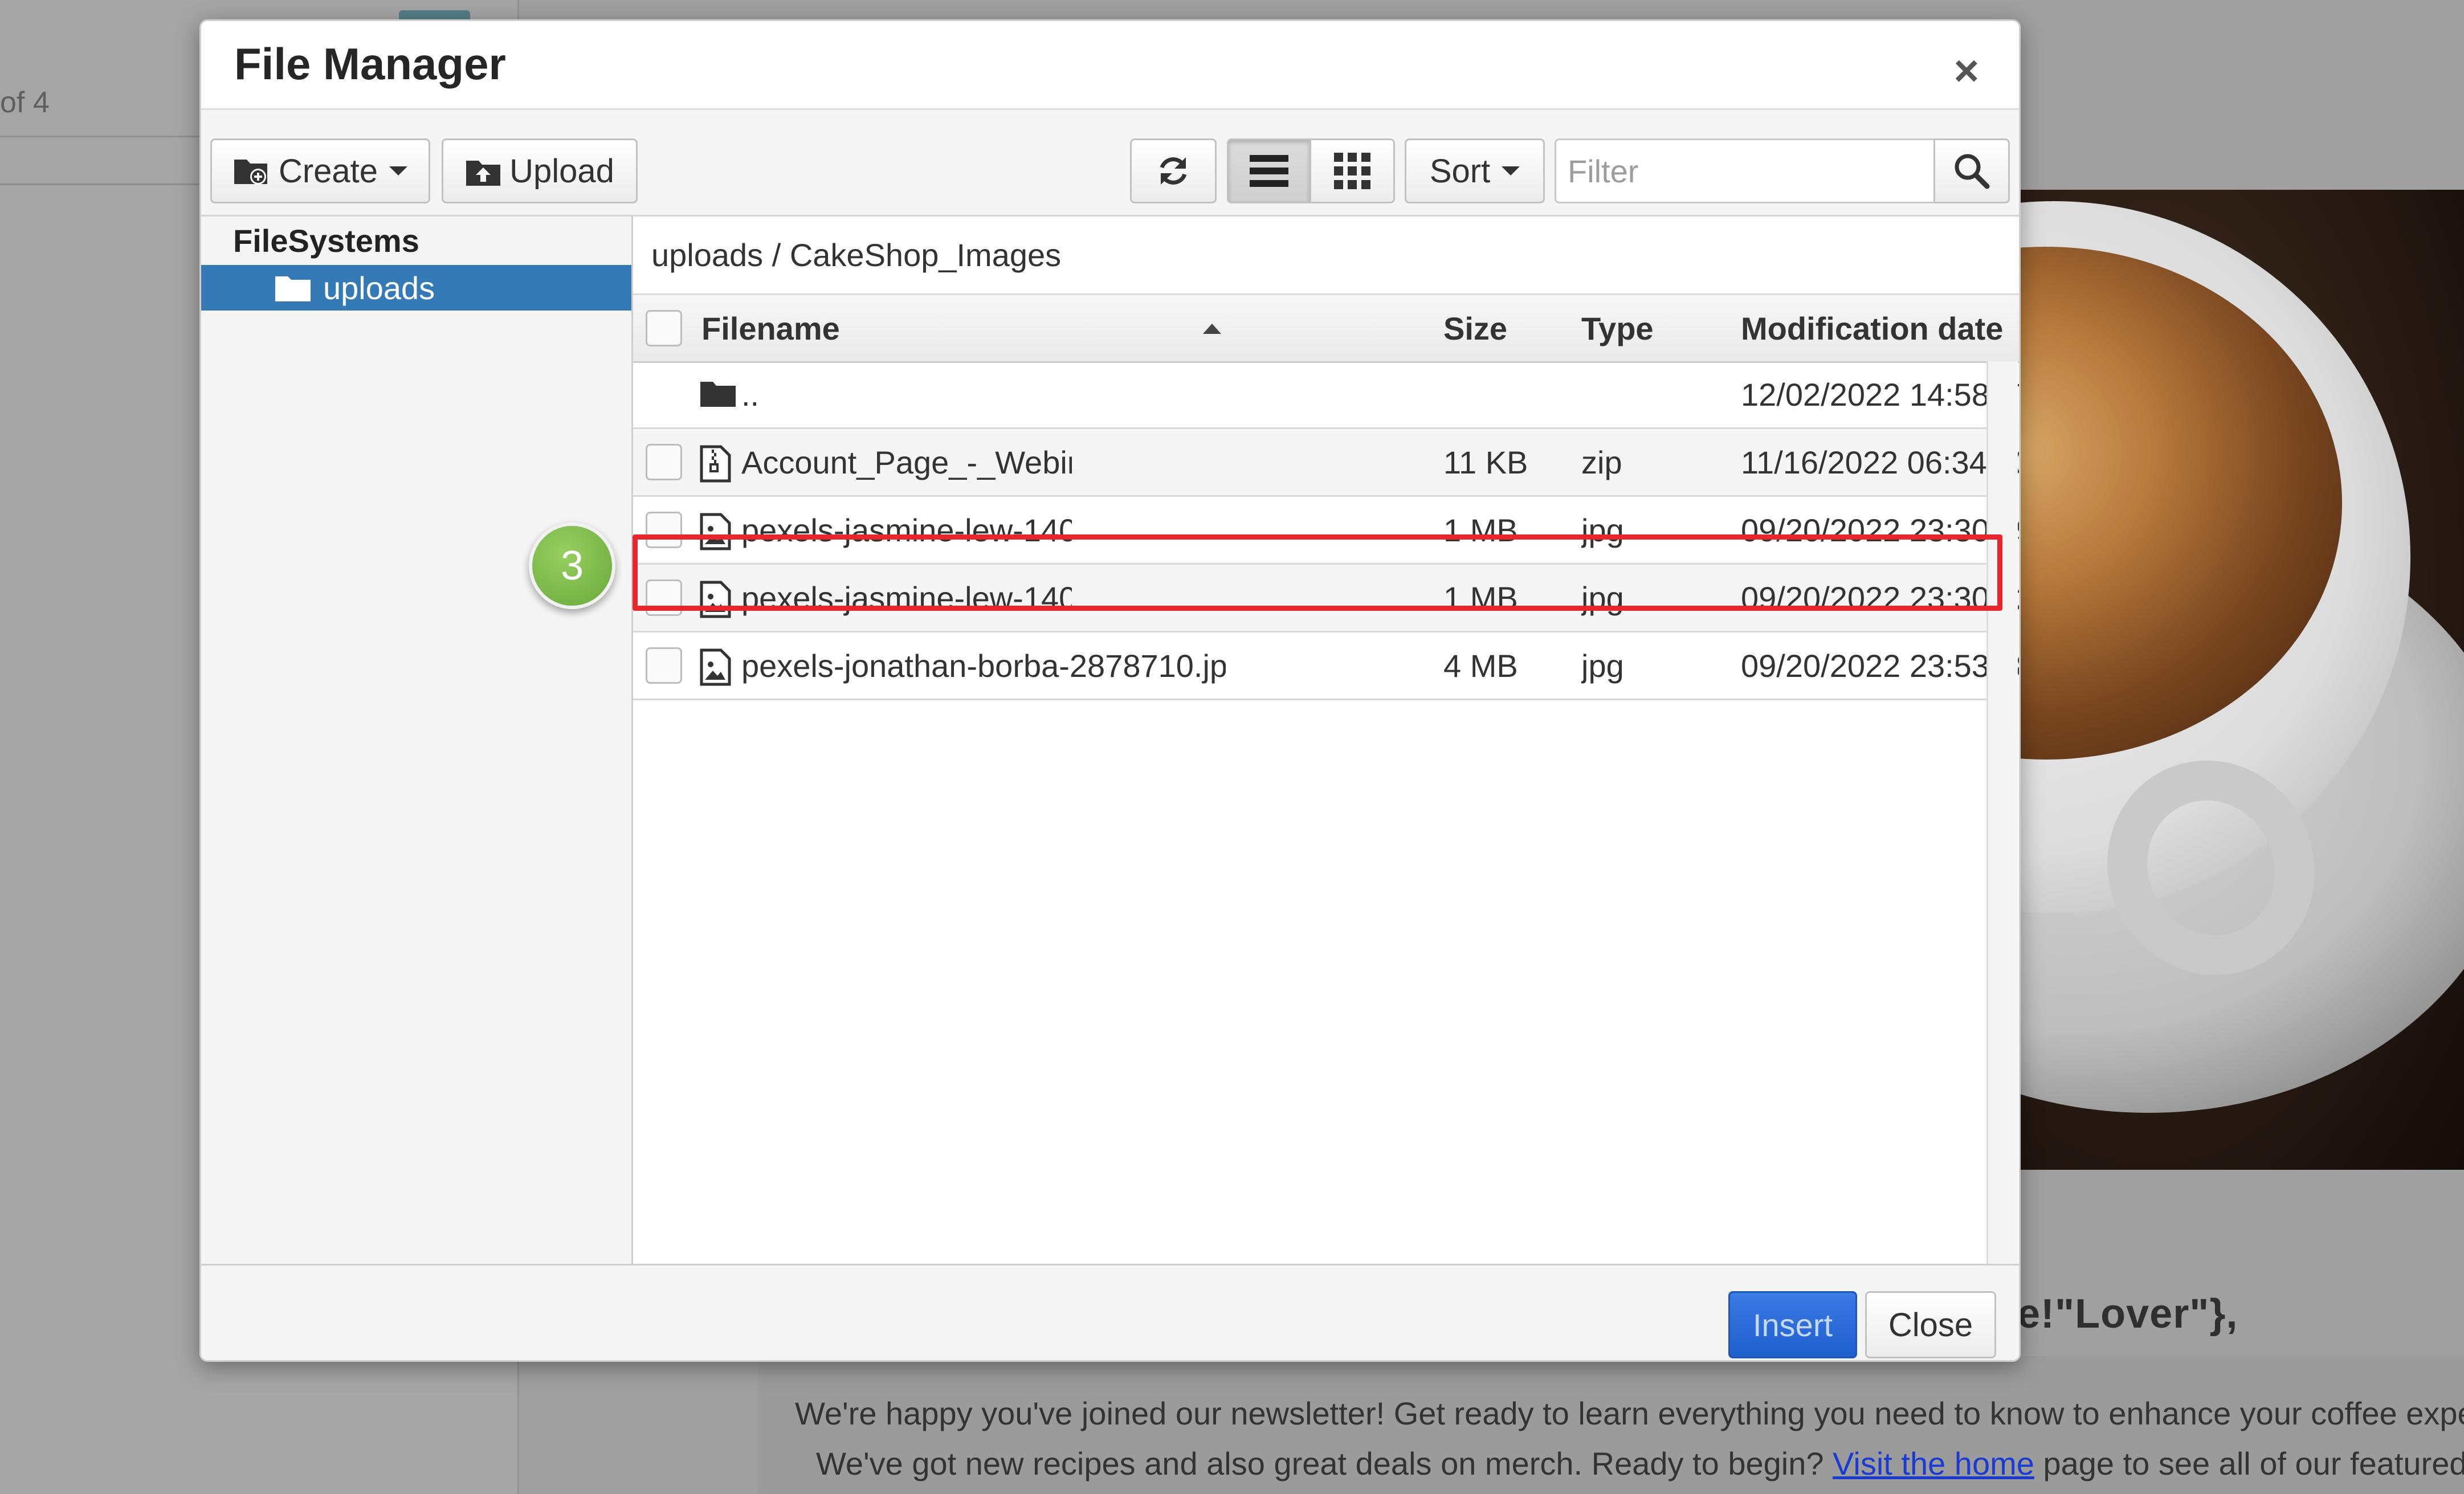 This screenshot has height=1494, width=2464. Describe the element at coordinates (1881, 665) in the screenshot. I see `file-modified: 09/20/2022 23:53:38` at that location.